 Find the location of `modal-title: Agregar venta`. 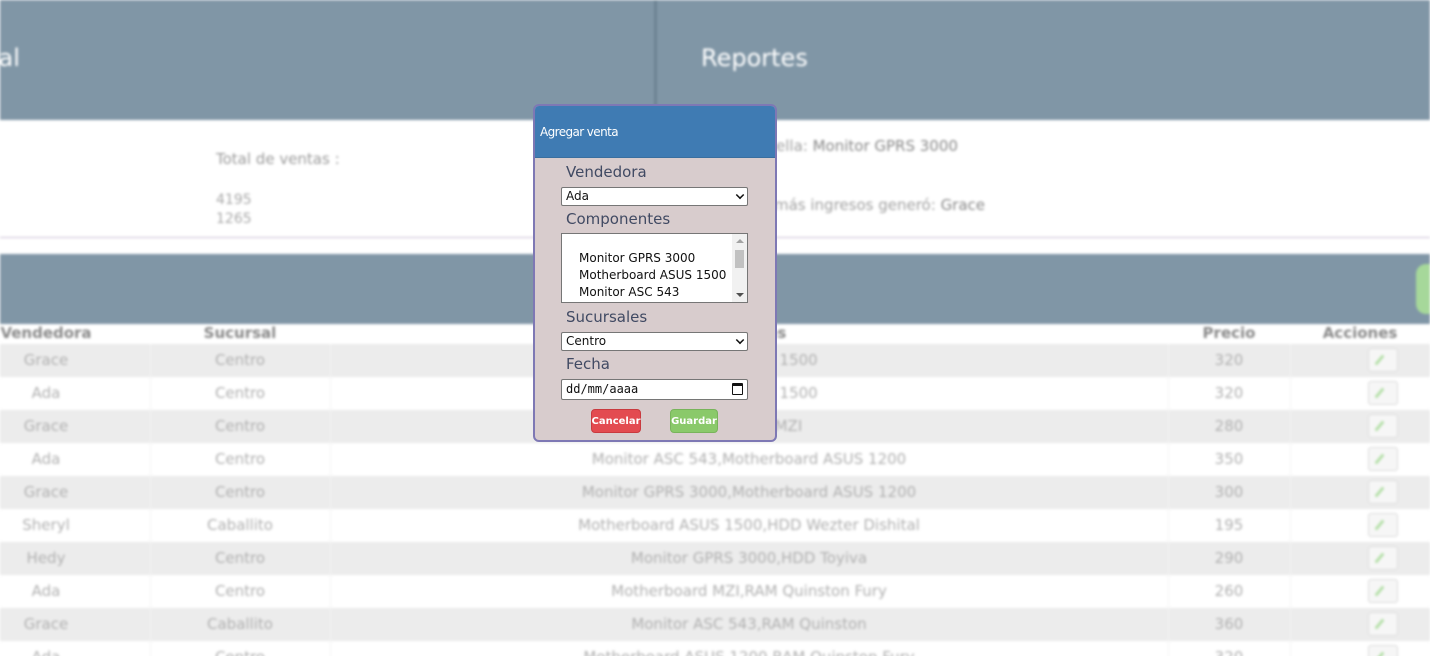

modal-title: Agregar venta is located at coordinates (579, 131).